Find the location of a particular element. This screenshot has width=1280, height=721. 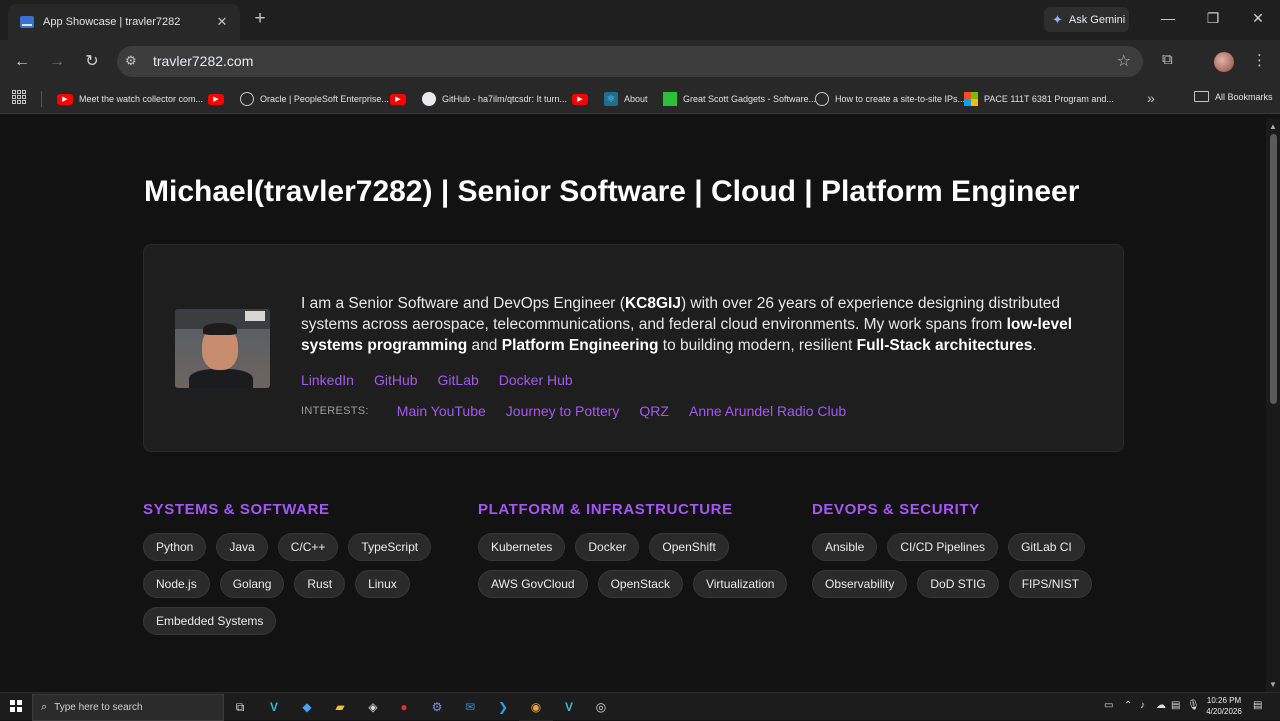

radio-club-link: Anne Arundel Radio Club is located at coordinates (767, 411).